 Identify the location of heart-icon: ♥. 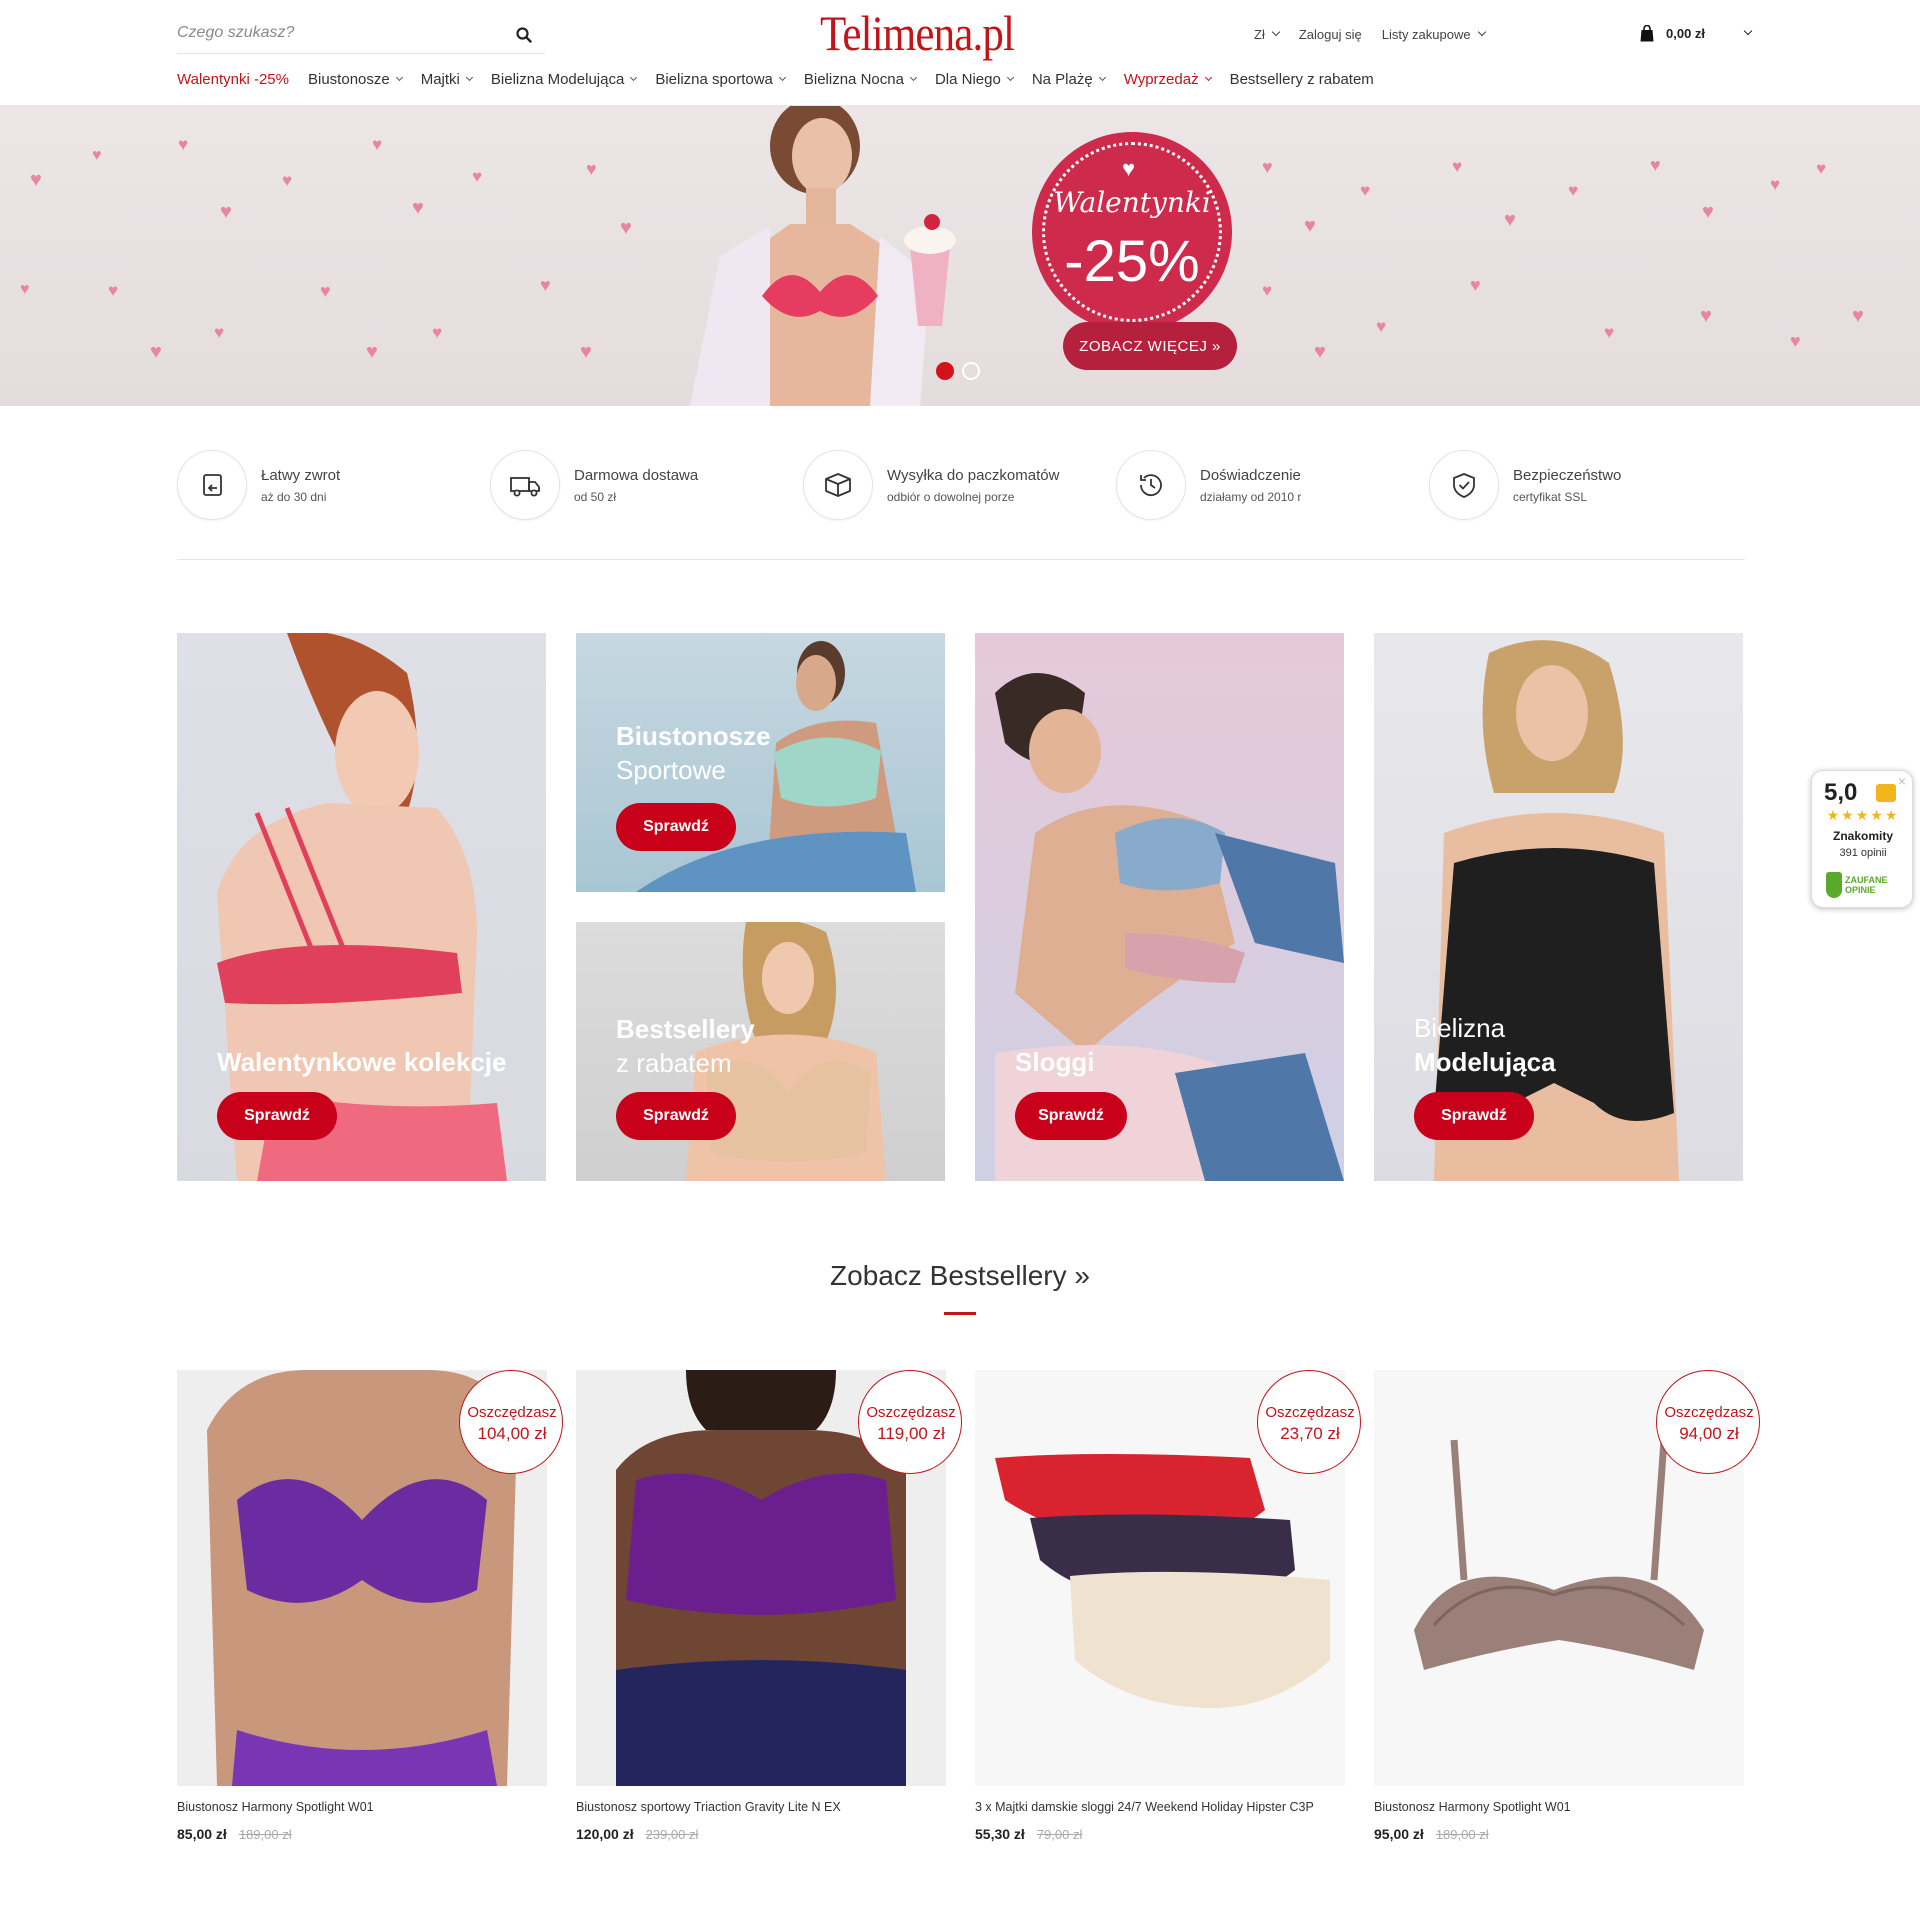
(1129, 168).